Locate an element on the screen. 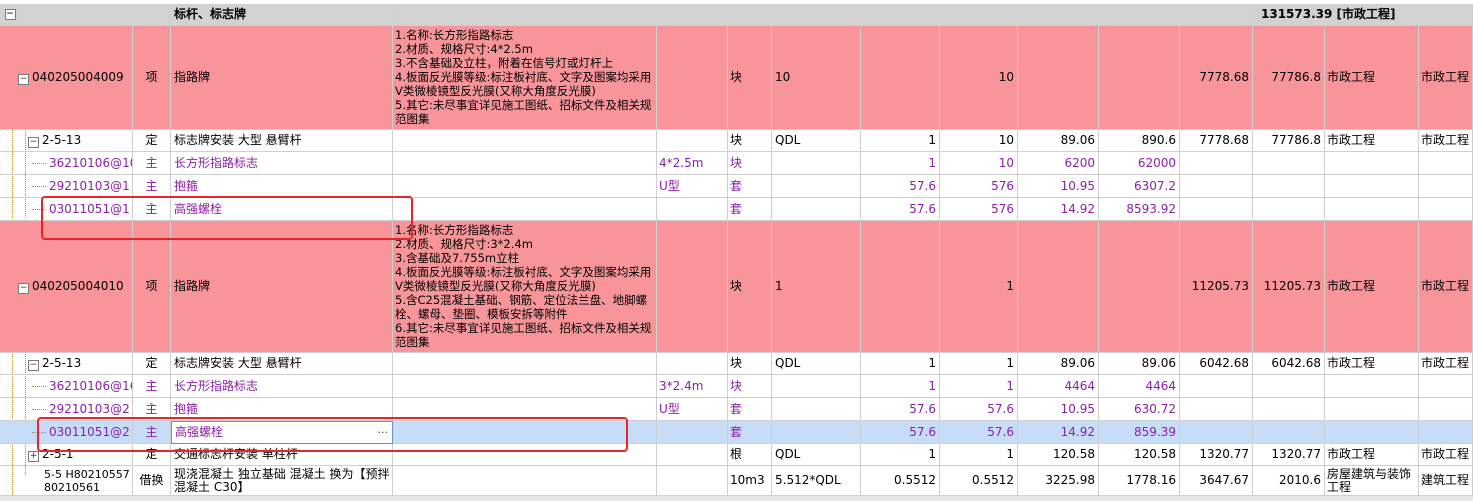  item-qty1: 0.5512 is located at coordinates (900, 481).